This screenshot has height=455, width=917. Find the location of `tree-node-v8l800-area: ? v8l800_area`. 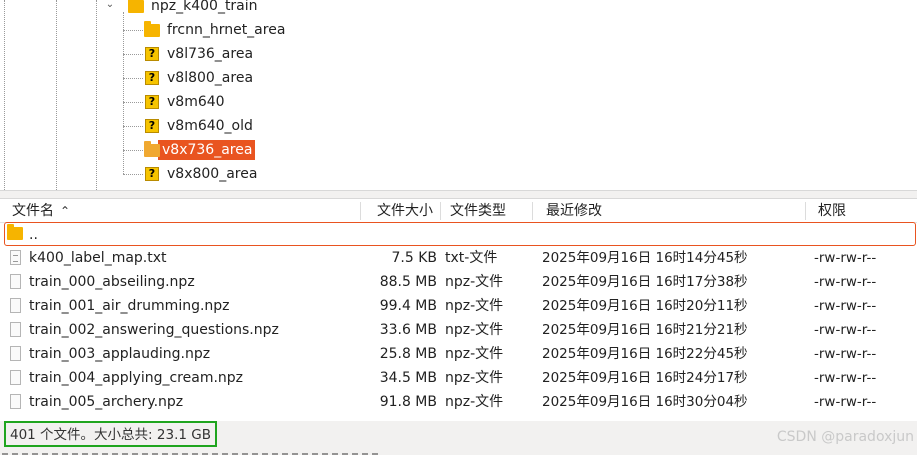

tree-node-v8l800-area: ? v8l800_area is located at coordinates (200, 78).